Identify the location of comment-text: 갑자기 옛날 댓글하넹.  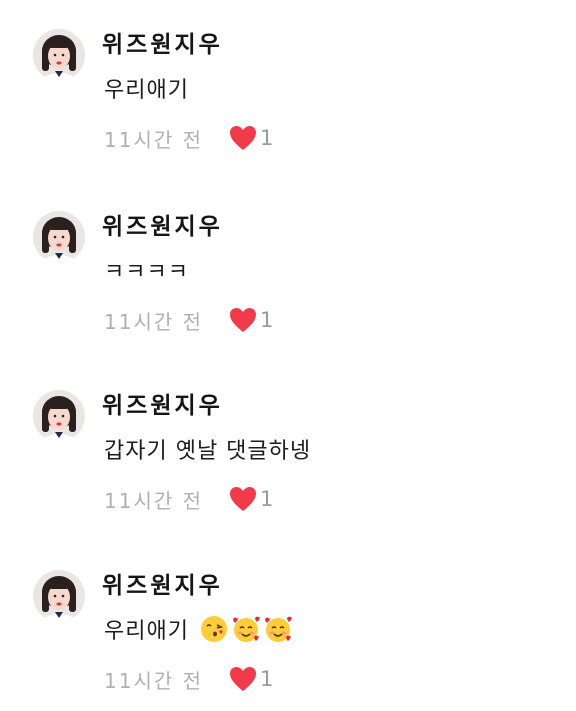
(207, 449).